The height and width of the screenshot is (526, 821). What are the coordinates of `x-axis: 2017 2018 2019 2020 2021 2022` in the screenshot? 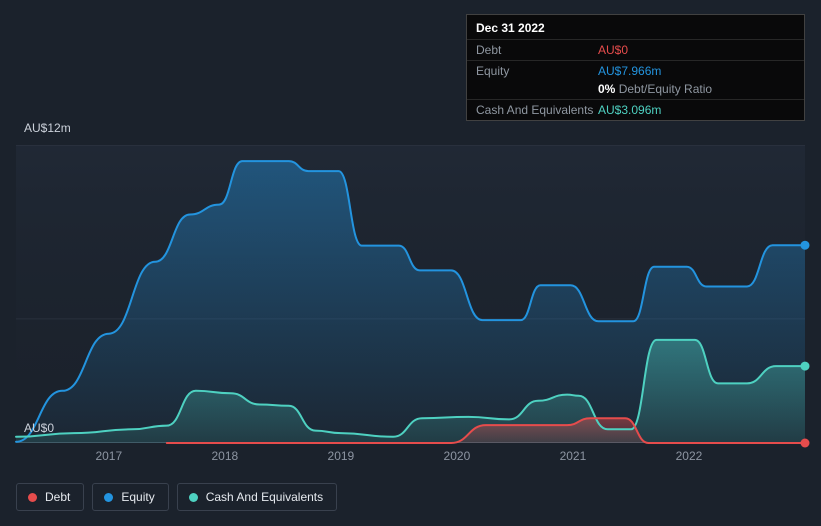 It's located at (410, 456).